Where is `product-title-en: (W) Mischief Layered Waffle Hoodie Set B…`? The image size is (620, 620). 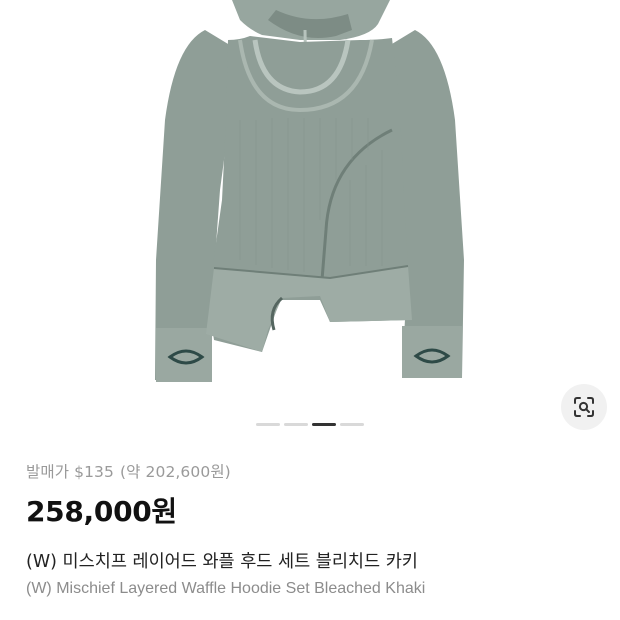
product-title-en: (W) Mischief Layered Waffle Hoodie Set B… is located at coordinates (226, 588).